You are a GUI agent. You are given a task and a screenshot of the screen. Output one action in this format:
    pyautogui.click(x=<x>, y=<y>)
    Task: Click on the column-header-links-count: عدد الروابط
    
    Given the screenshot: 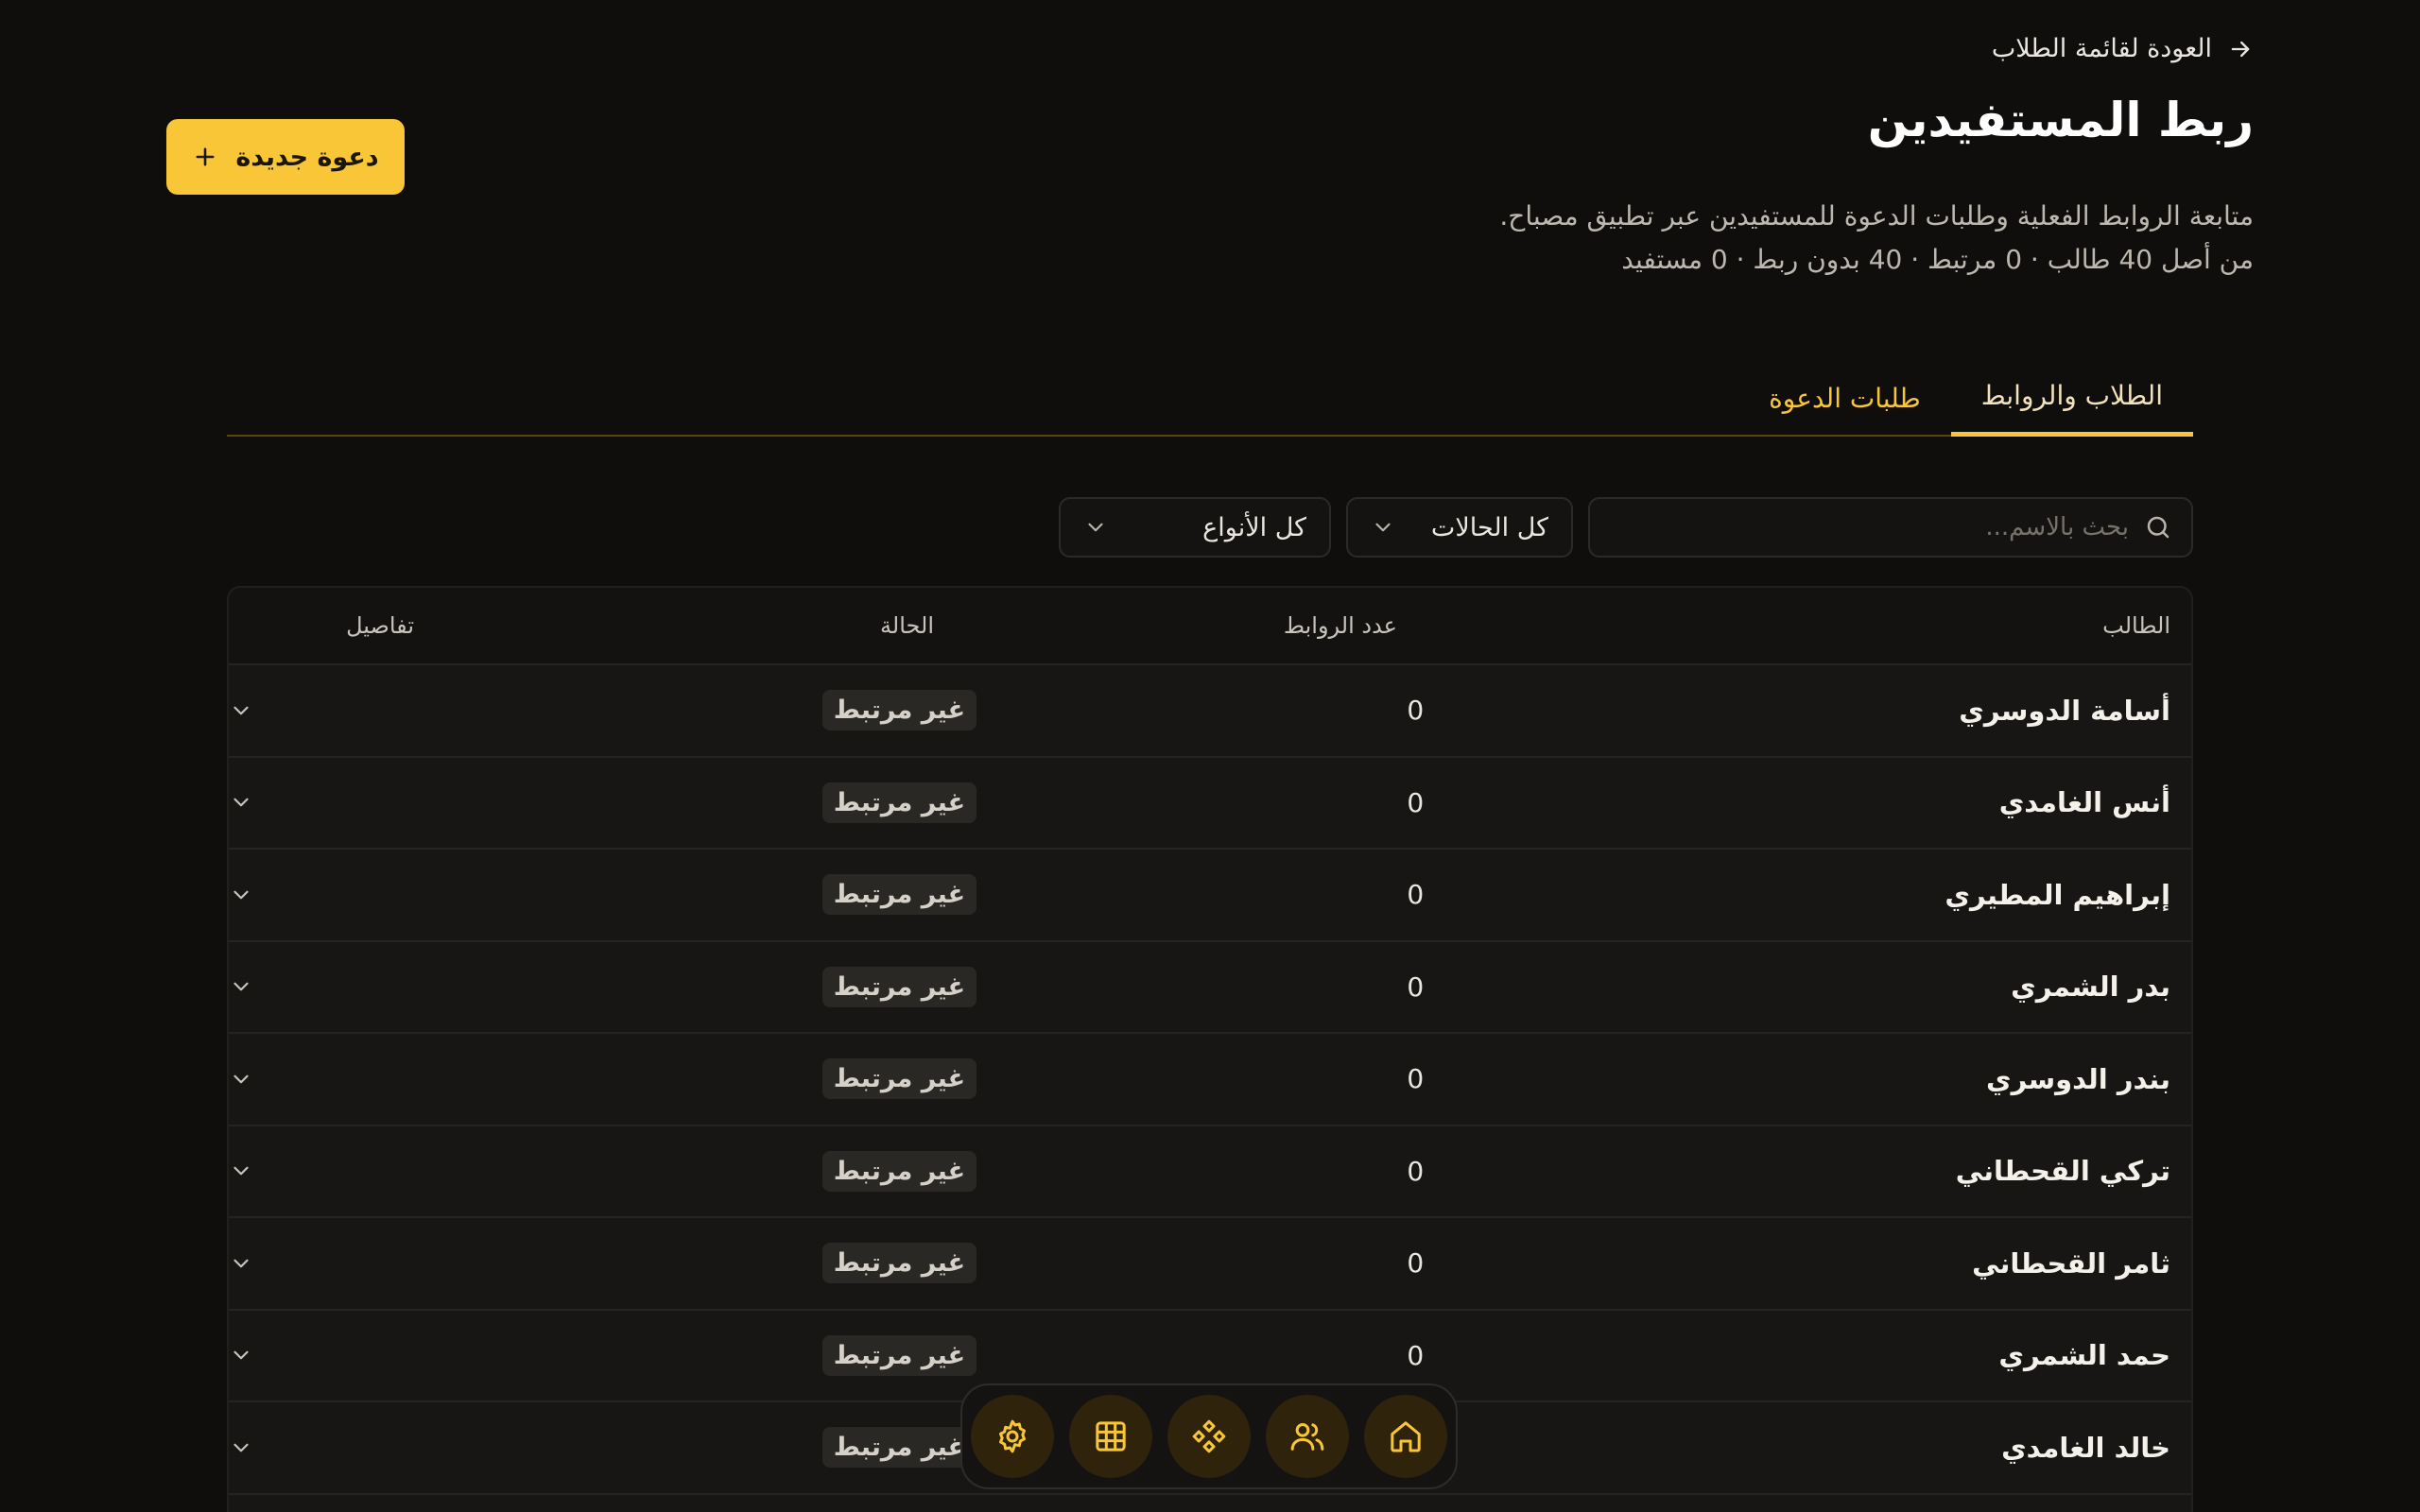 What is the action you would take?
    pyautogui.click(x=1340, y=625)
    